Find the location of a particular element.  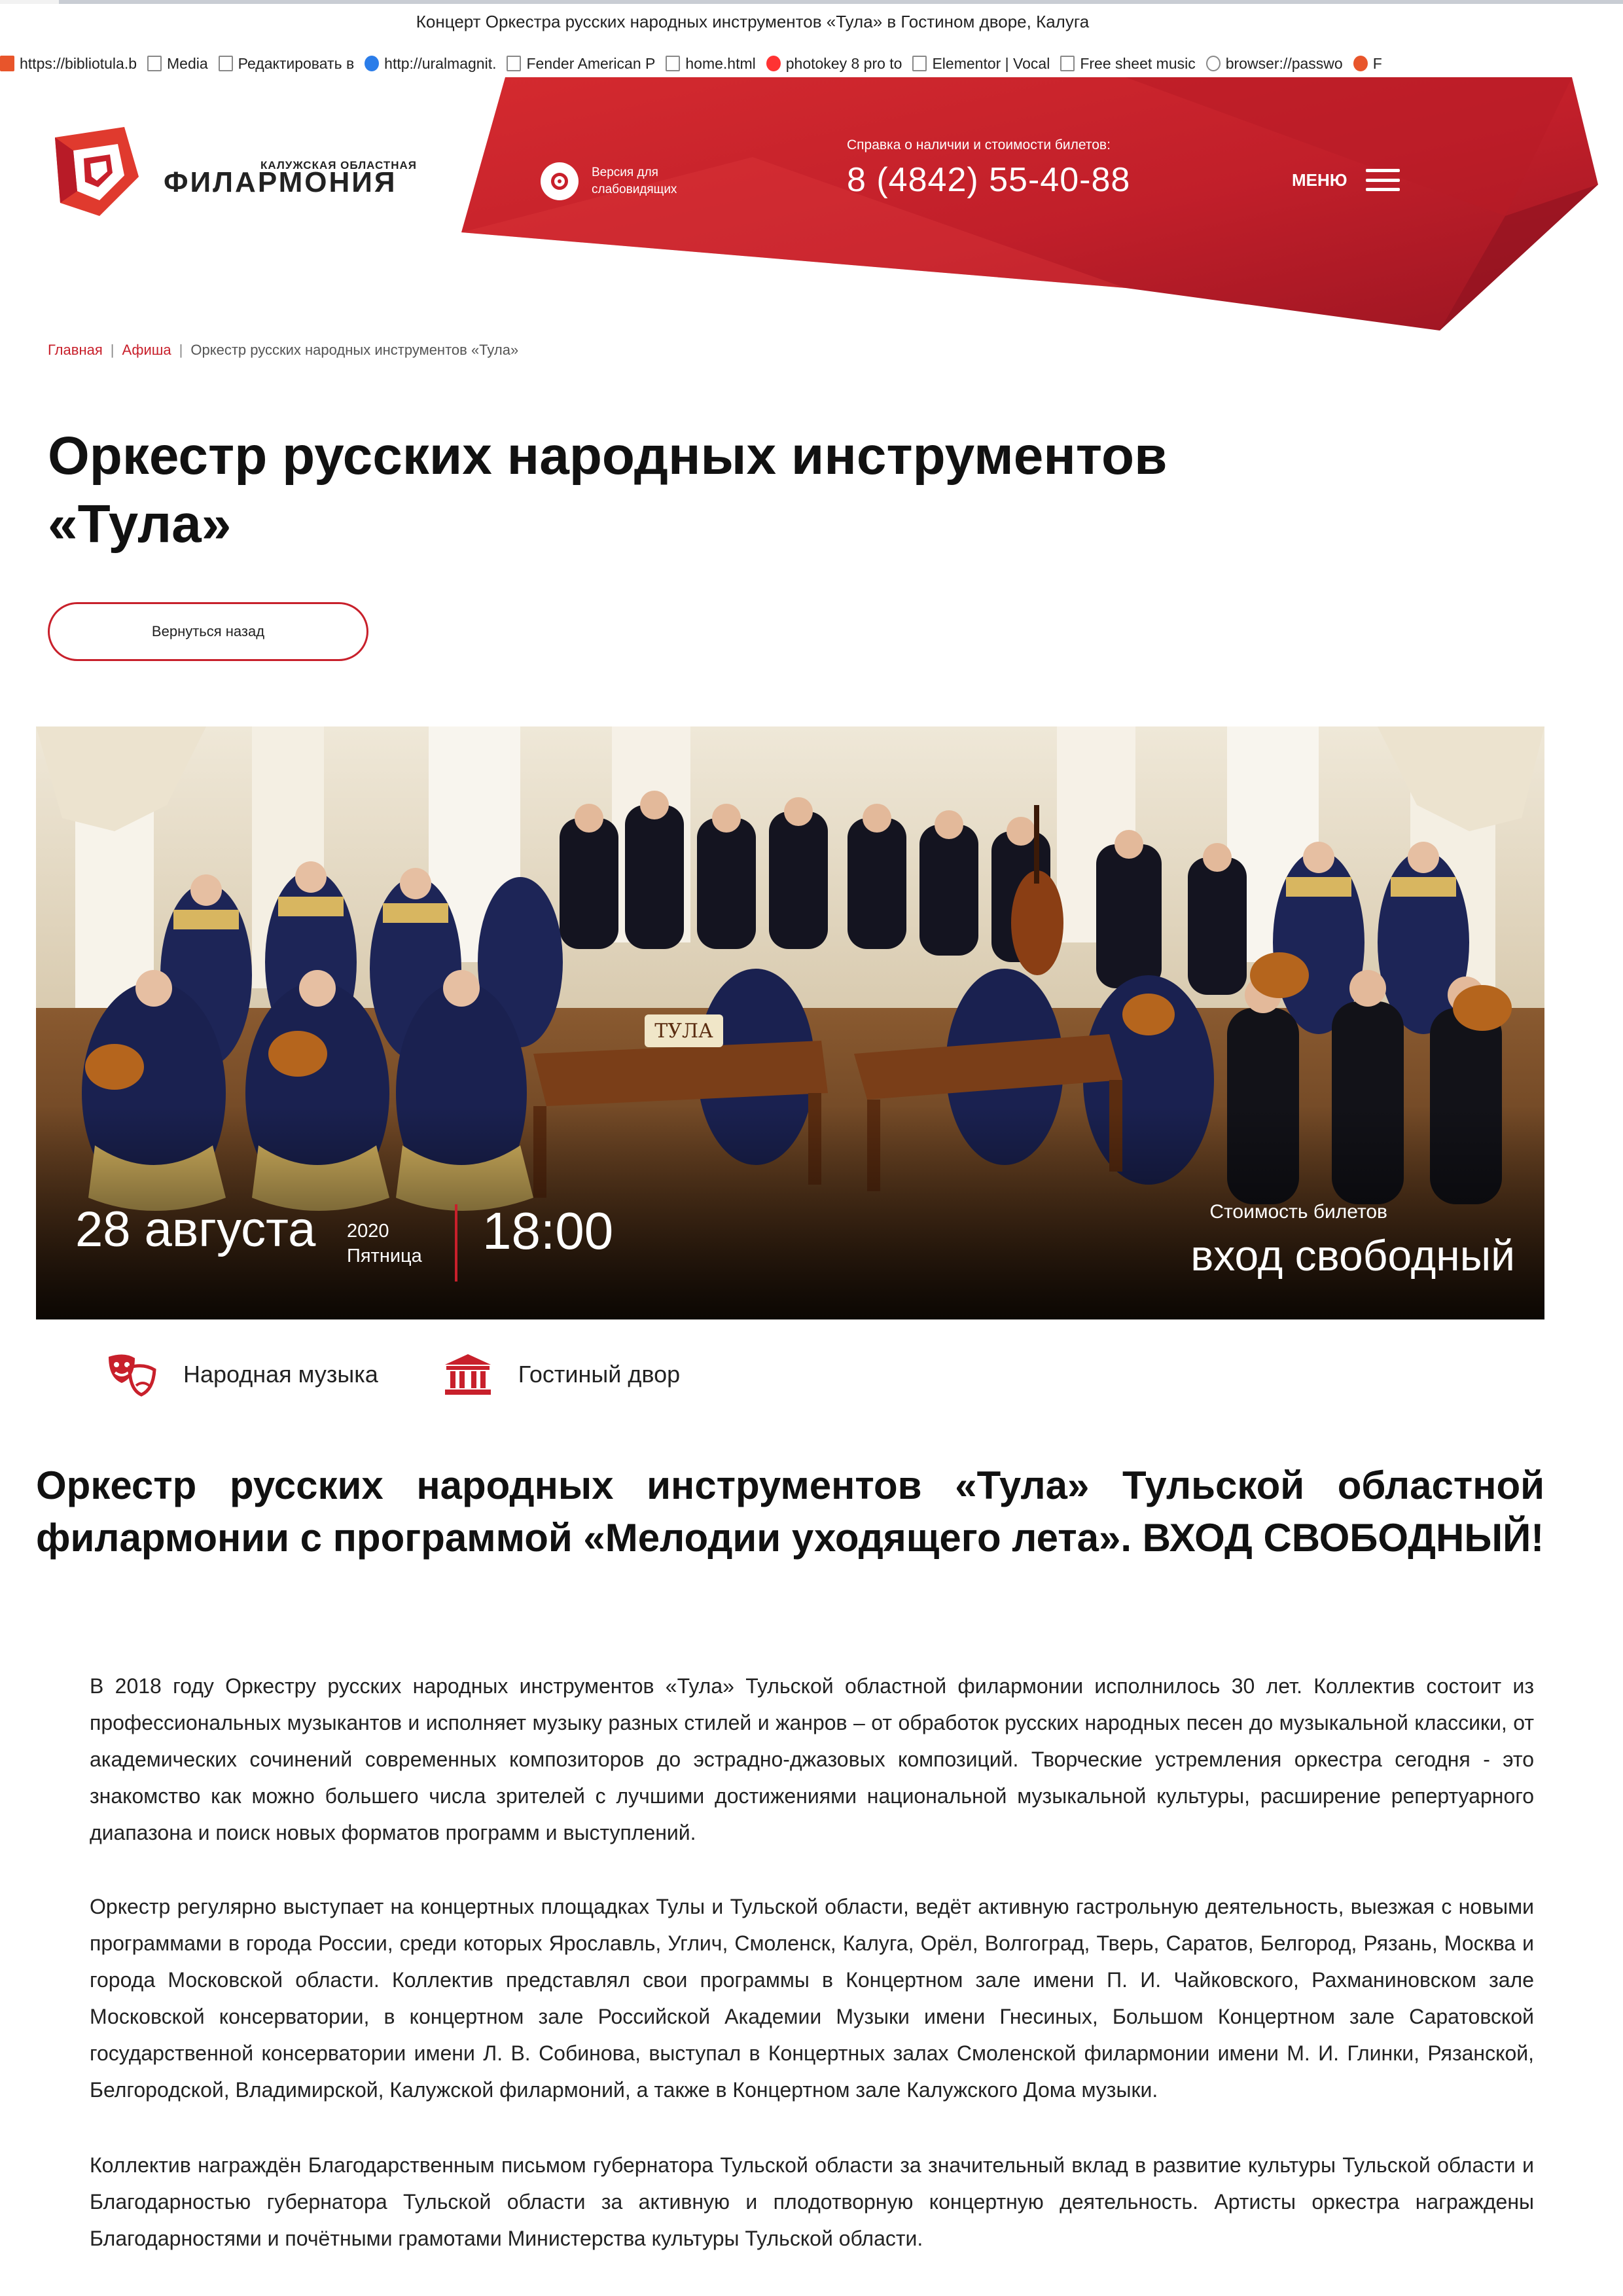

bookmark-fender: Fender American P is located at coordinates (581, 64).